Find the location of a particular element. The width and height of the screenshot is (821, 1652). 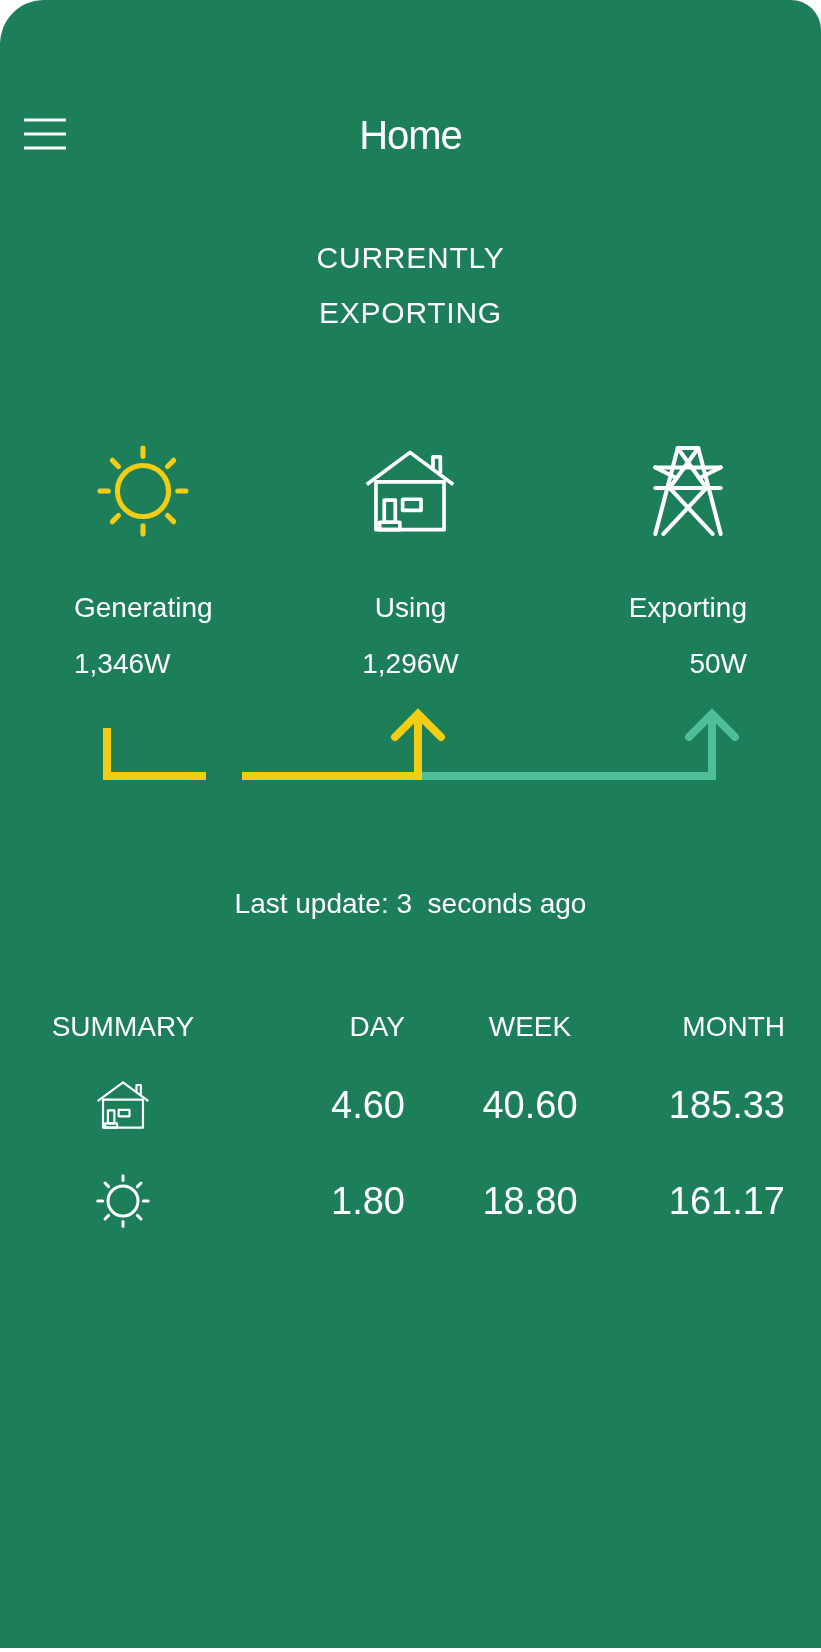

flow-label: Exporting is located at coordinates (687, 608).